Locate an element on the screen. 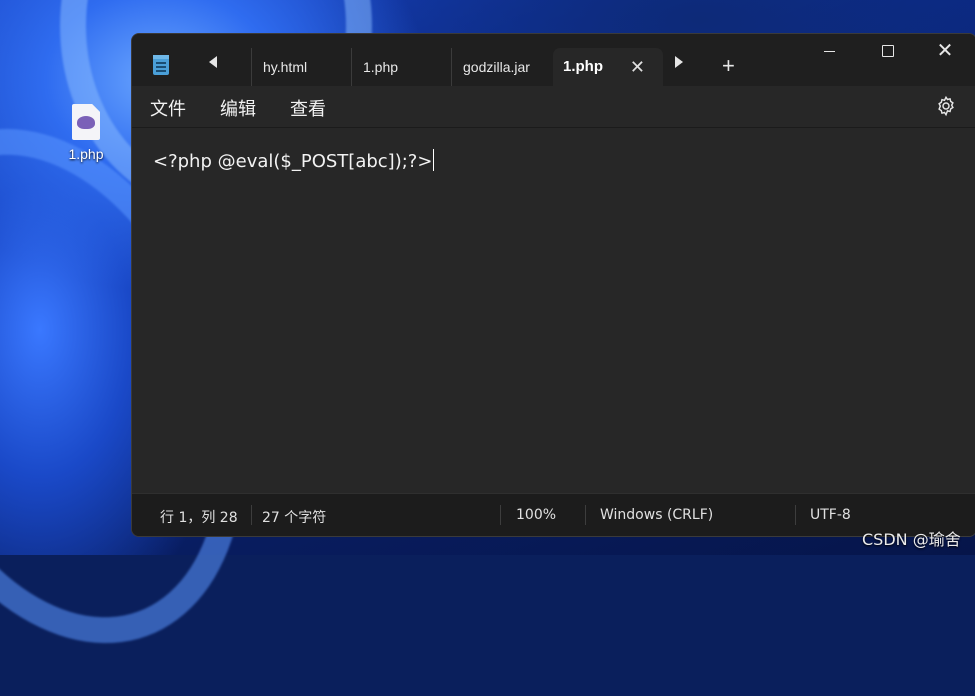 Image resolution: width=975 pixels, height=696 pixels. zoom-level: 100% is located at coordinates (536, 515).